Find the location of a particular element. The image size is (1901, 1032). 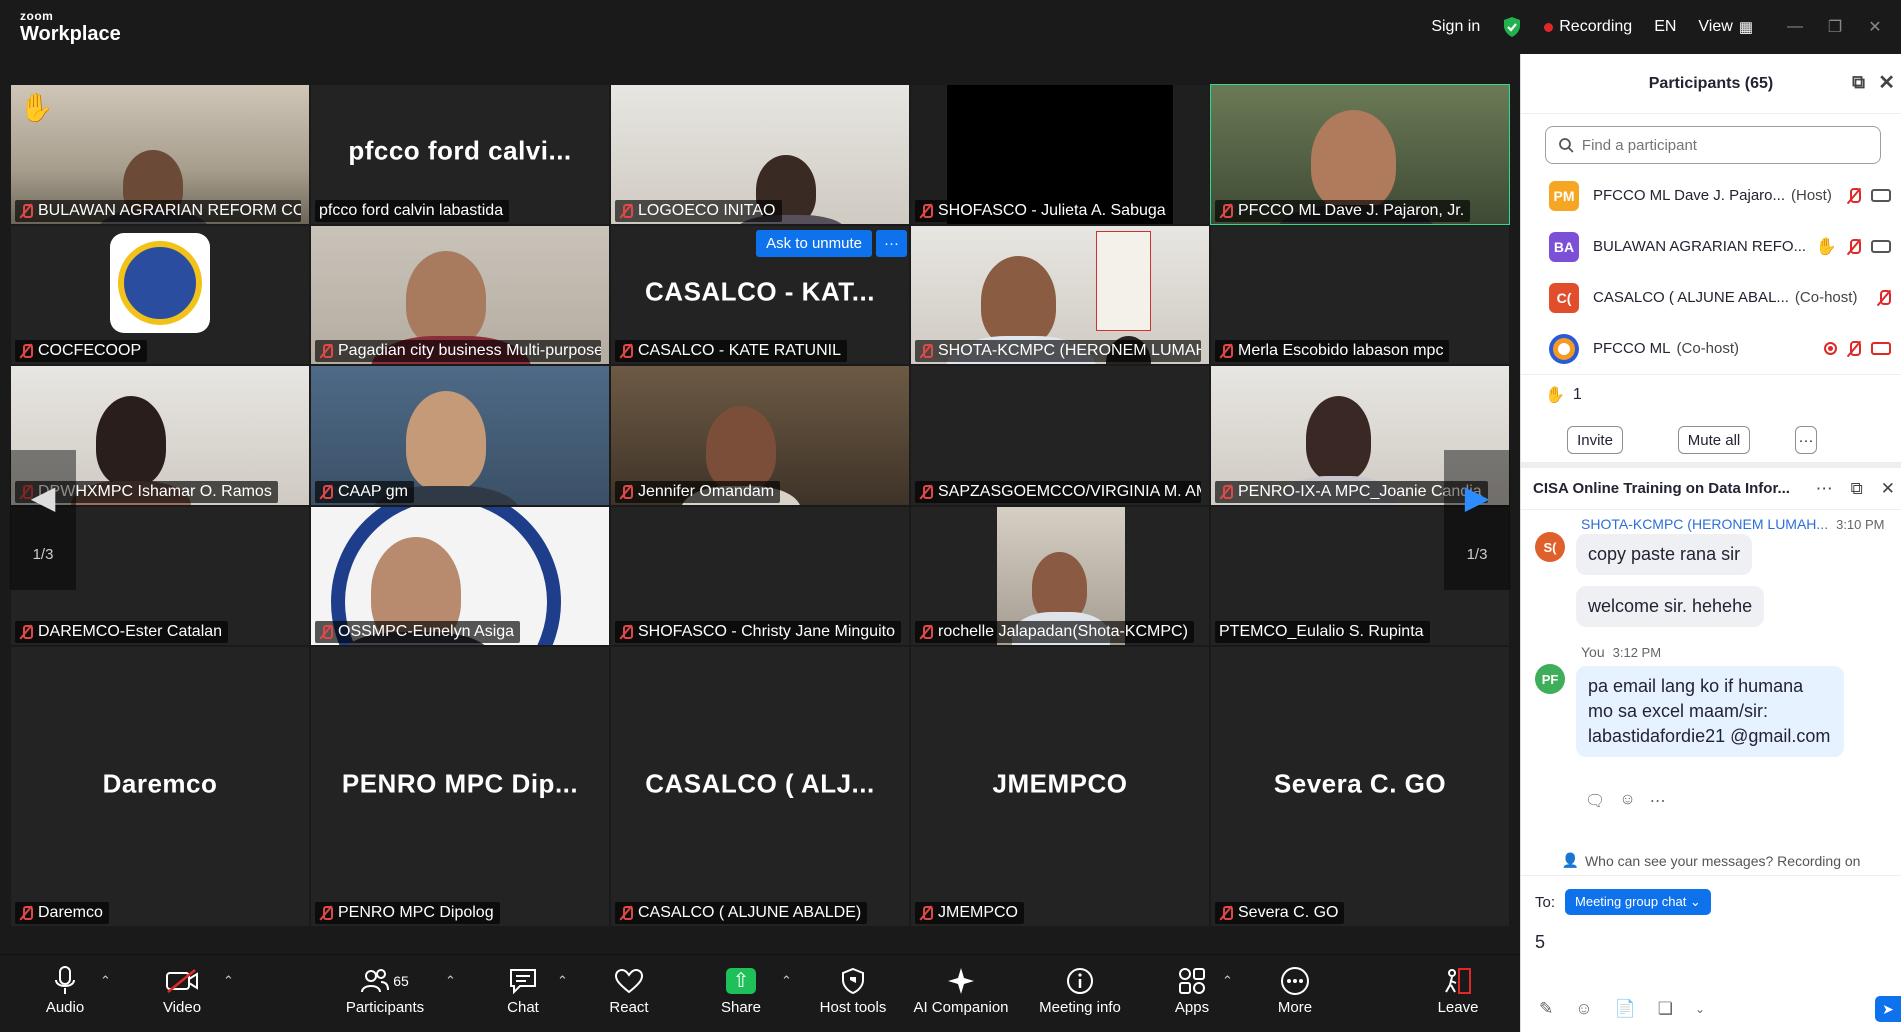

video-tile: rochelle Jalapadan(Shota-KCMPC) is located at coordinates (1060, 575).